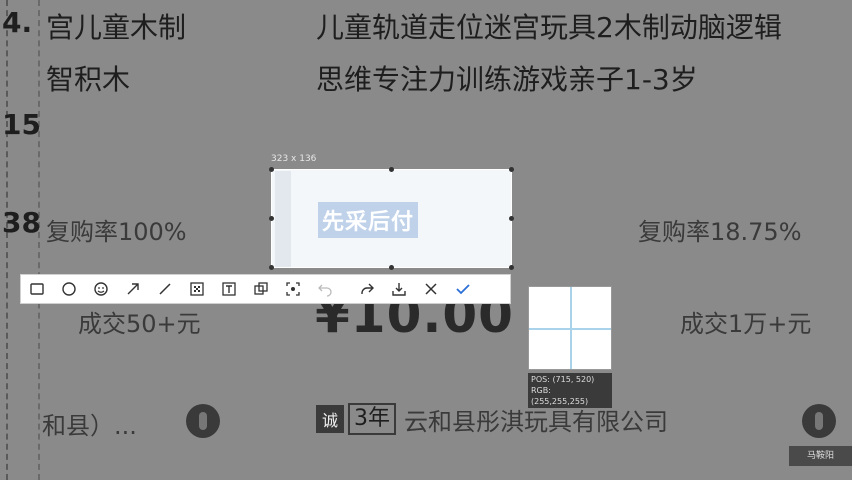  What do you see at coordinates (463, 289) in the screenshot?
I see `confirm-icon` at bounding box center [463, 289].